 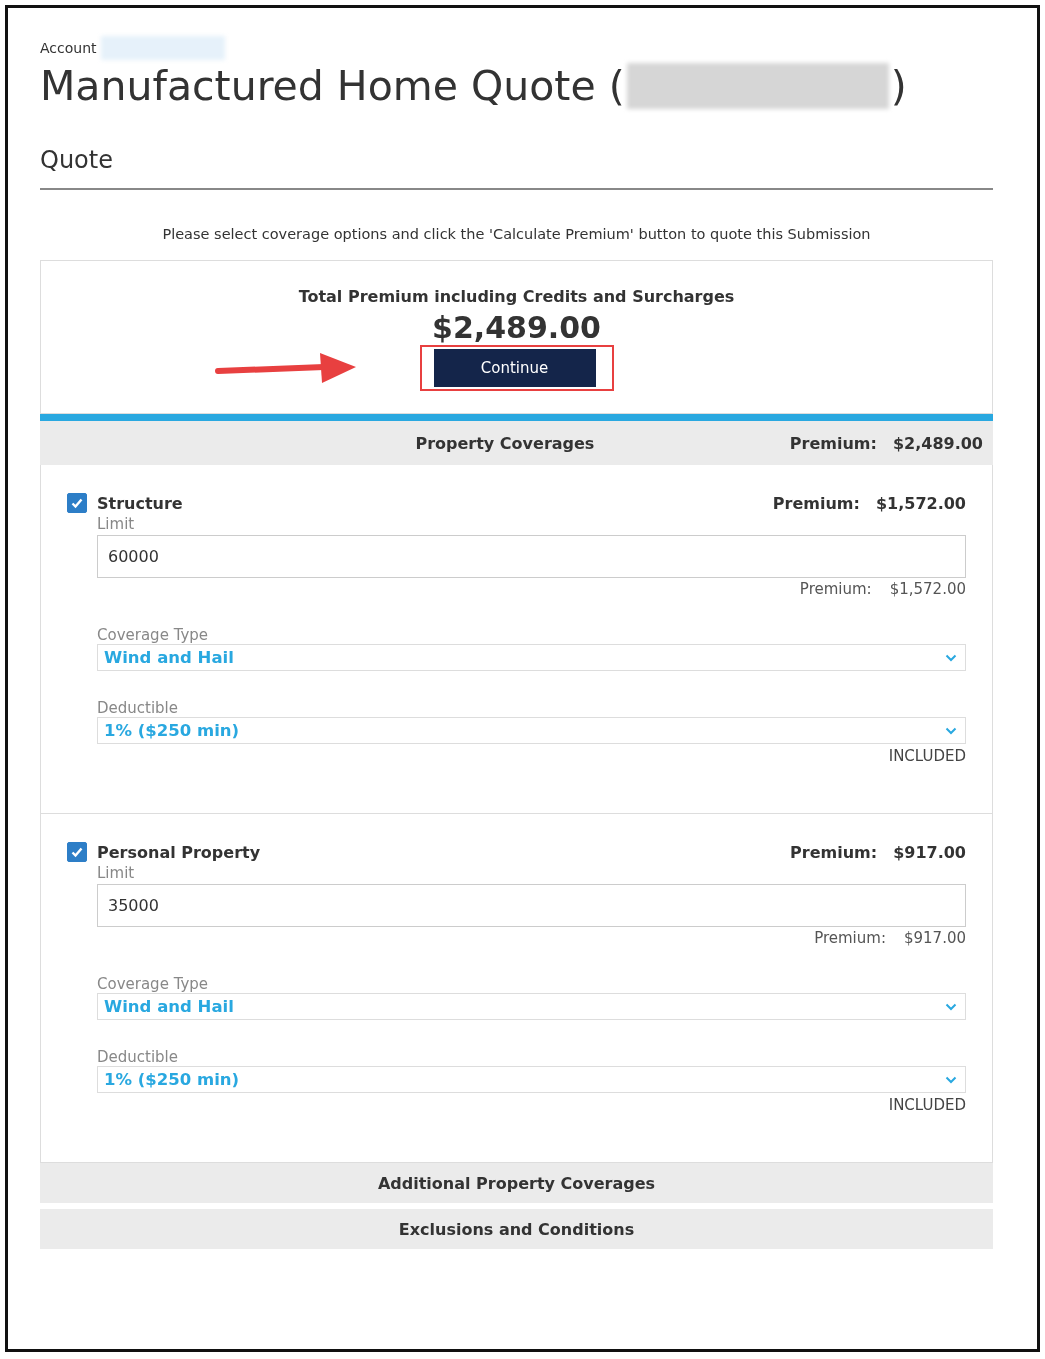 I want to click on section-heading: Quote, so click(x=77, y=160).